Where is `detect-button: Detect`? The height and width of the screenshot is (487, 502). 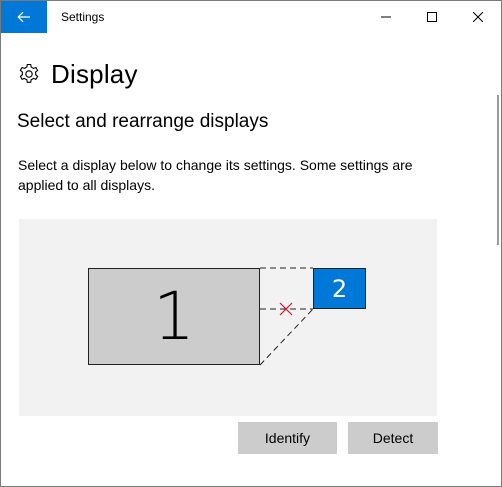
detect-button: Detect is located at coordinates (393, 438).